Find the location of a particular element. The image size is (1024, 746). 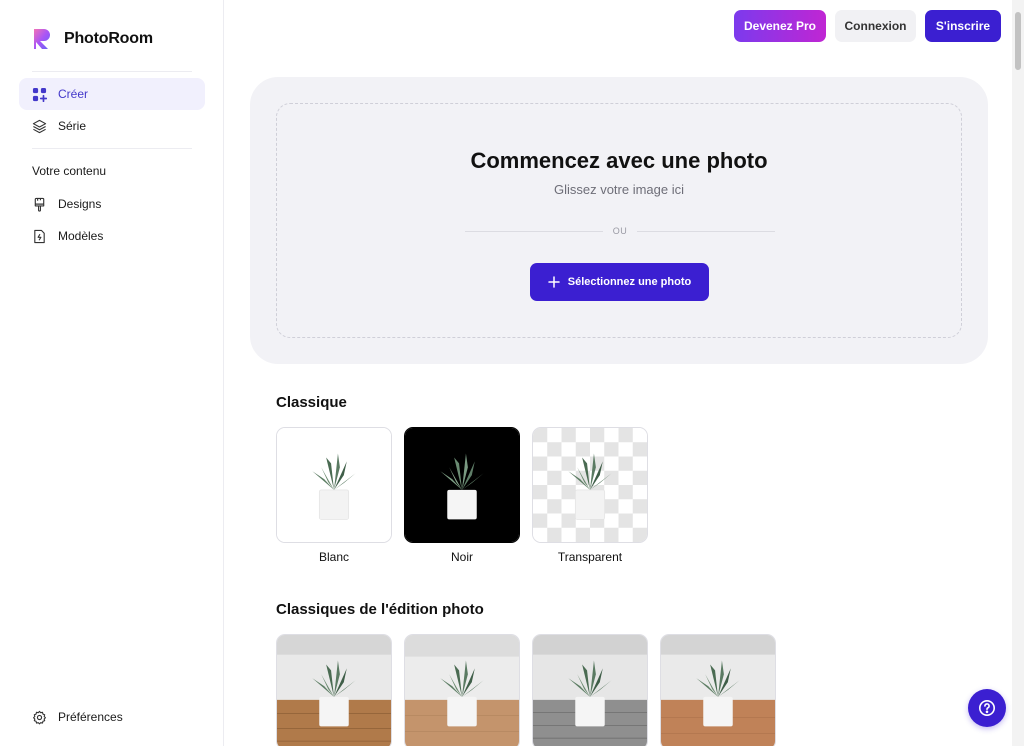

sidebar-item-label: Designs is located at coordinates (80, 204).